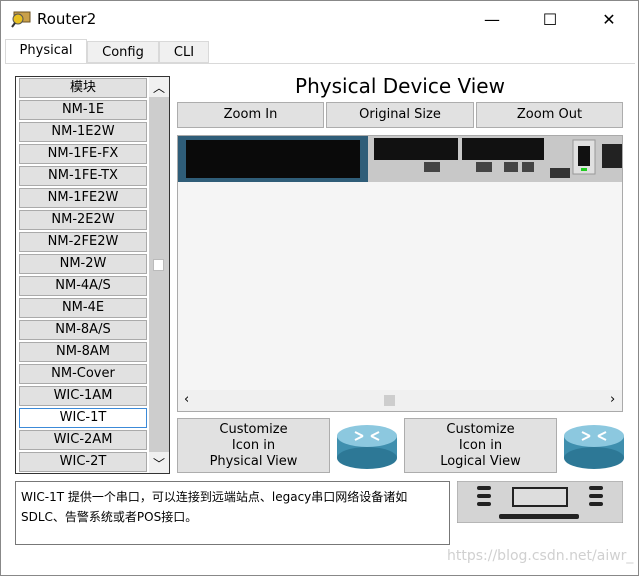 Image resolution: width=639 pixels, height=576 pixels. I want to click on module-list-item: NM-2E2W, so click(83, 220).